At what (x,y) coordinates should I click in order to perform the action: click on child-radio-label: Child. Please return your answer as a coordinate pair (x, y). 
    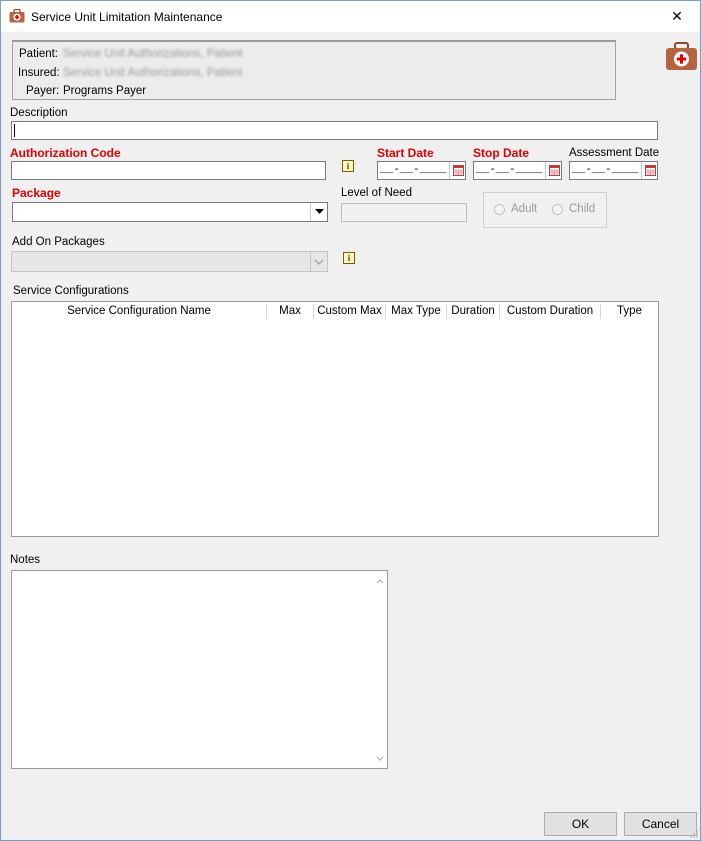
    Looking at the image, I should click on (582, 209).